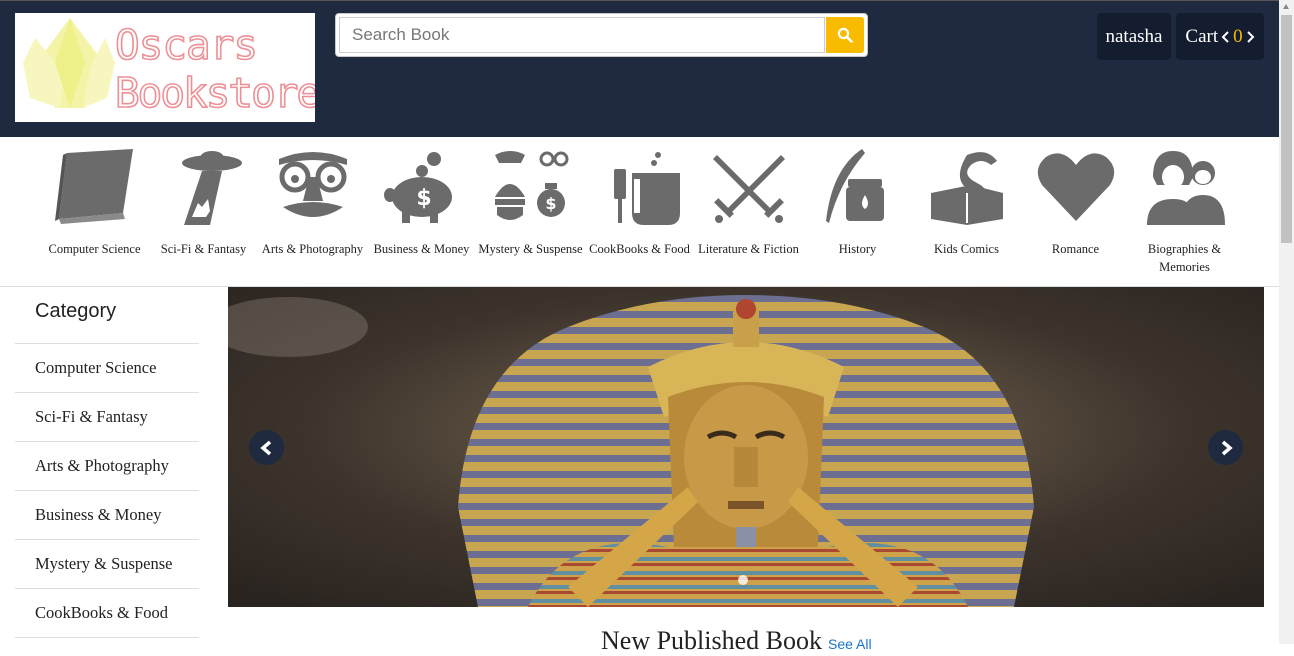 Image resolution: width=1294 pixels, height=656 pixels. I want to click on user-account-button: natasha, so click(1134, 36).